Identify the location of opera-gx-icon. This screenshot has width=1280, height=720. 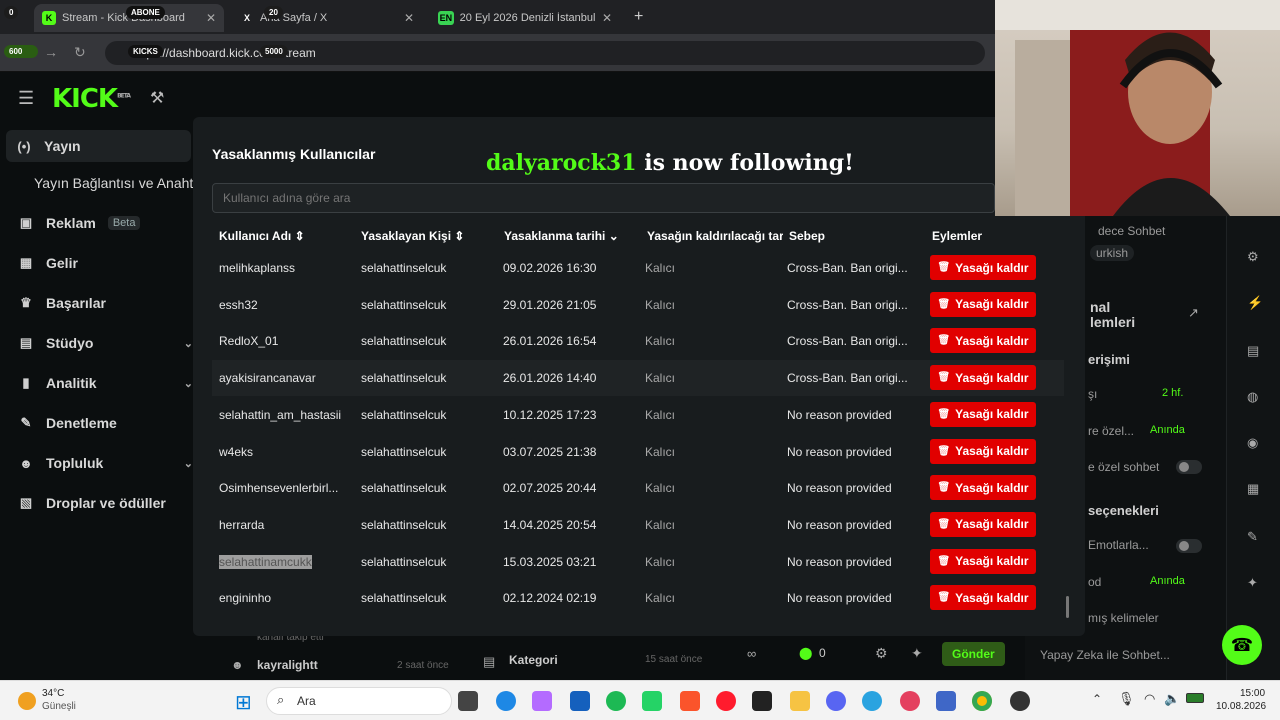
(910, 701).